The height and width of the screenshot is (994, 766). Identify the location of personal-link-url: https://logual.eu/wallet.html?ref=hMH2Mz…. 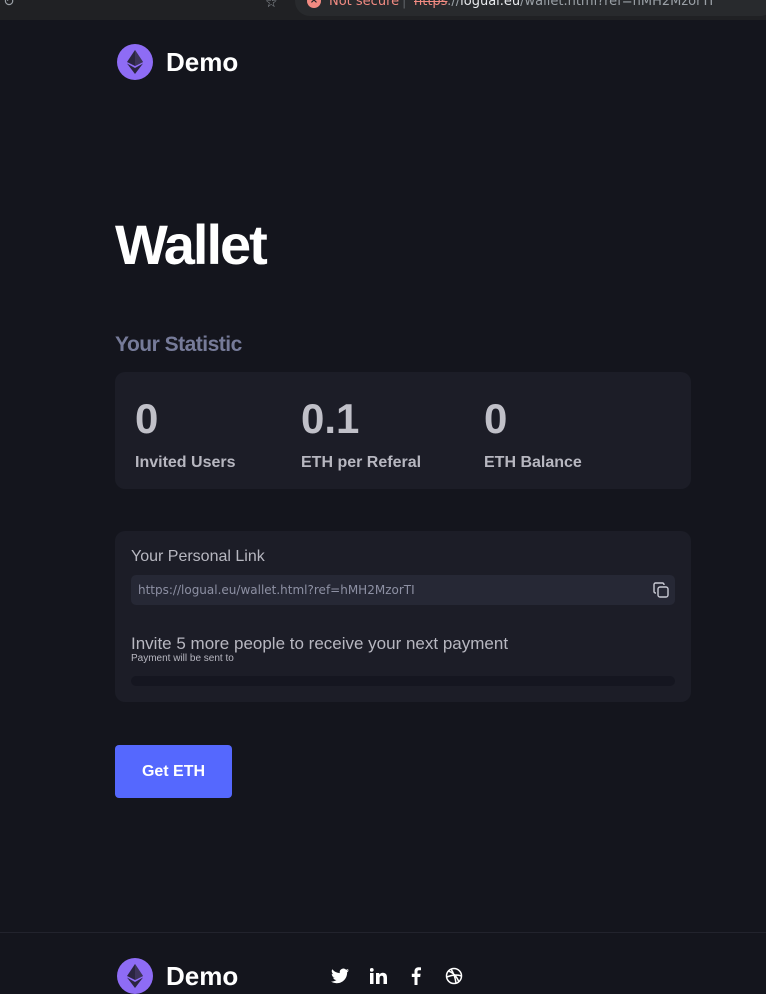
(276, 590).